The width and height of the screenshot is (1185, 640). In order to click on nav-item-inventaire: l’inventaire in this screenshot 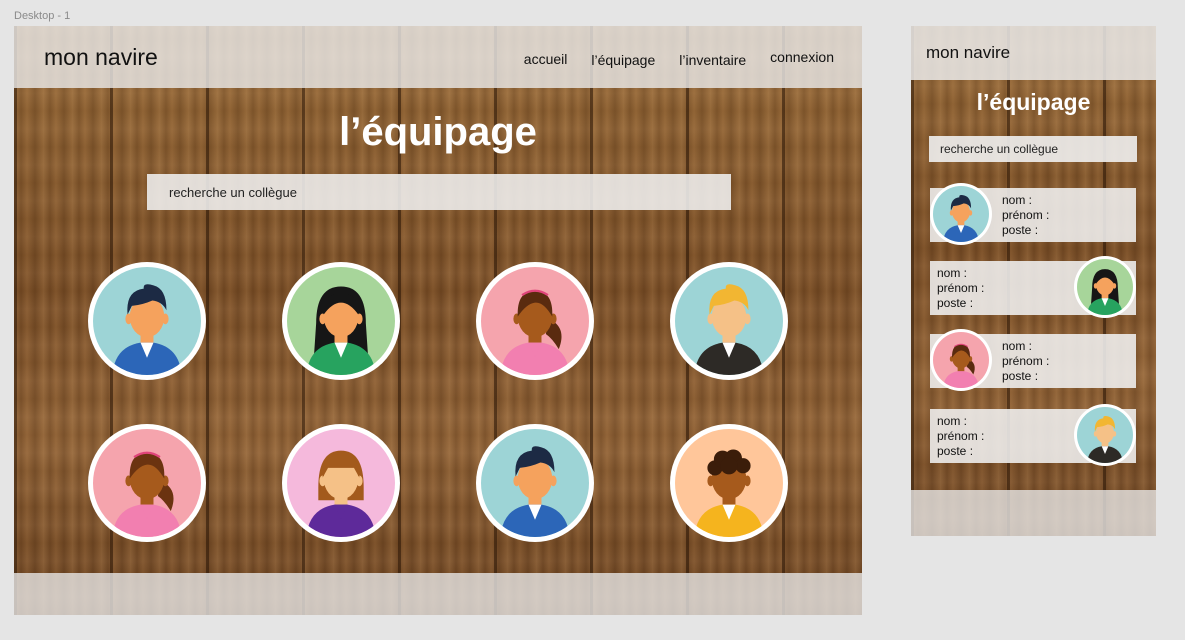, I will do `click(712, 60)`.